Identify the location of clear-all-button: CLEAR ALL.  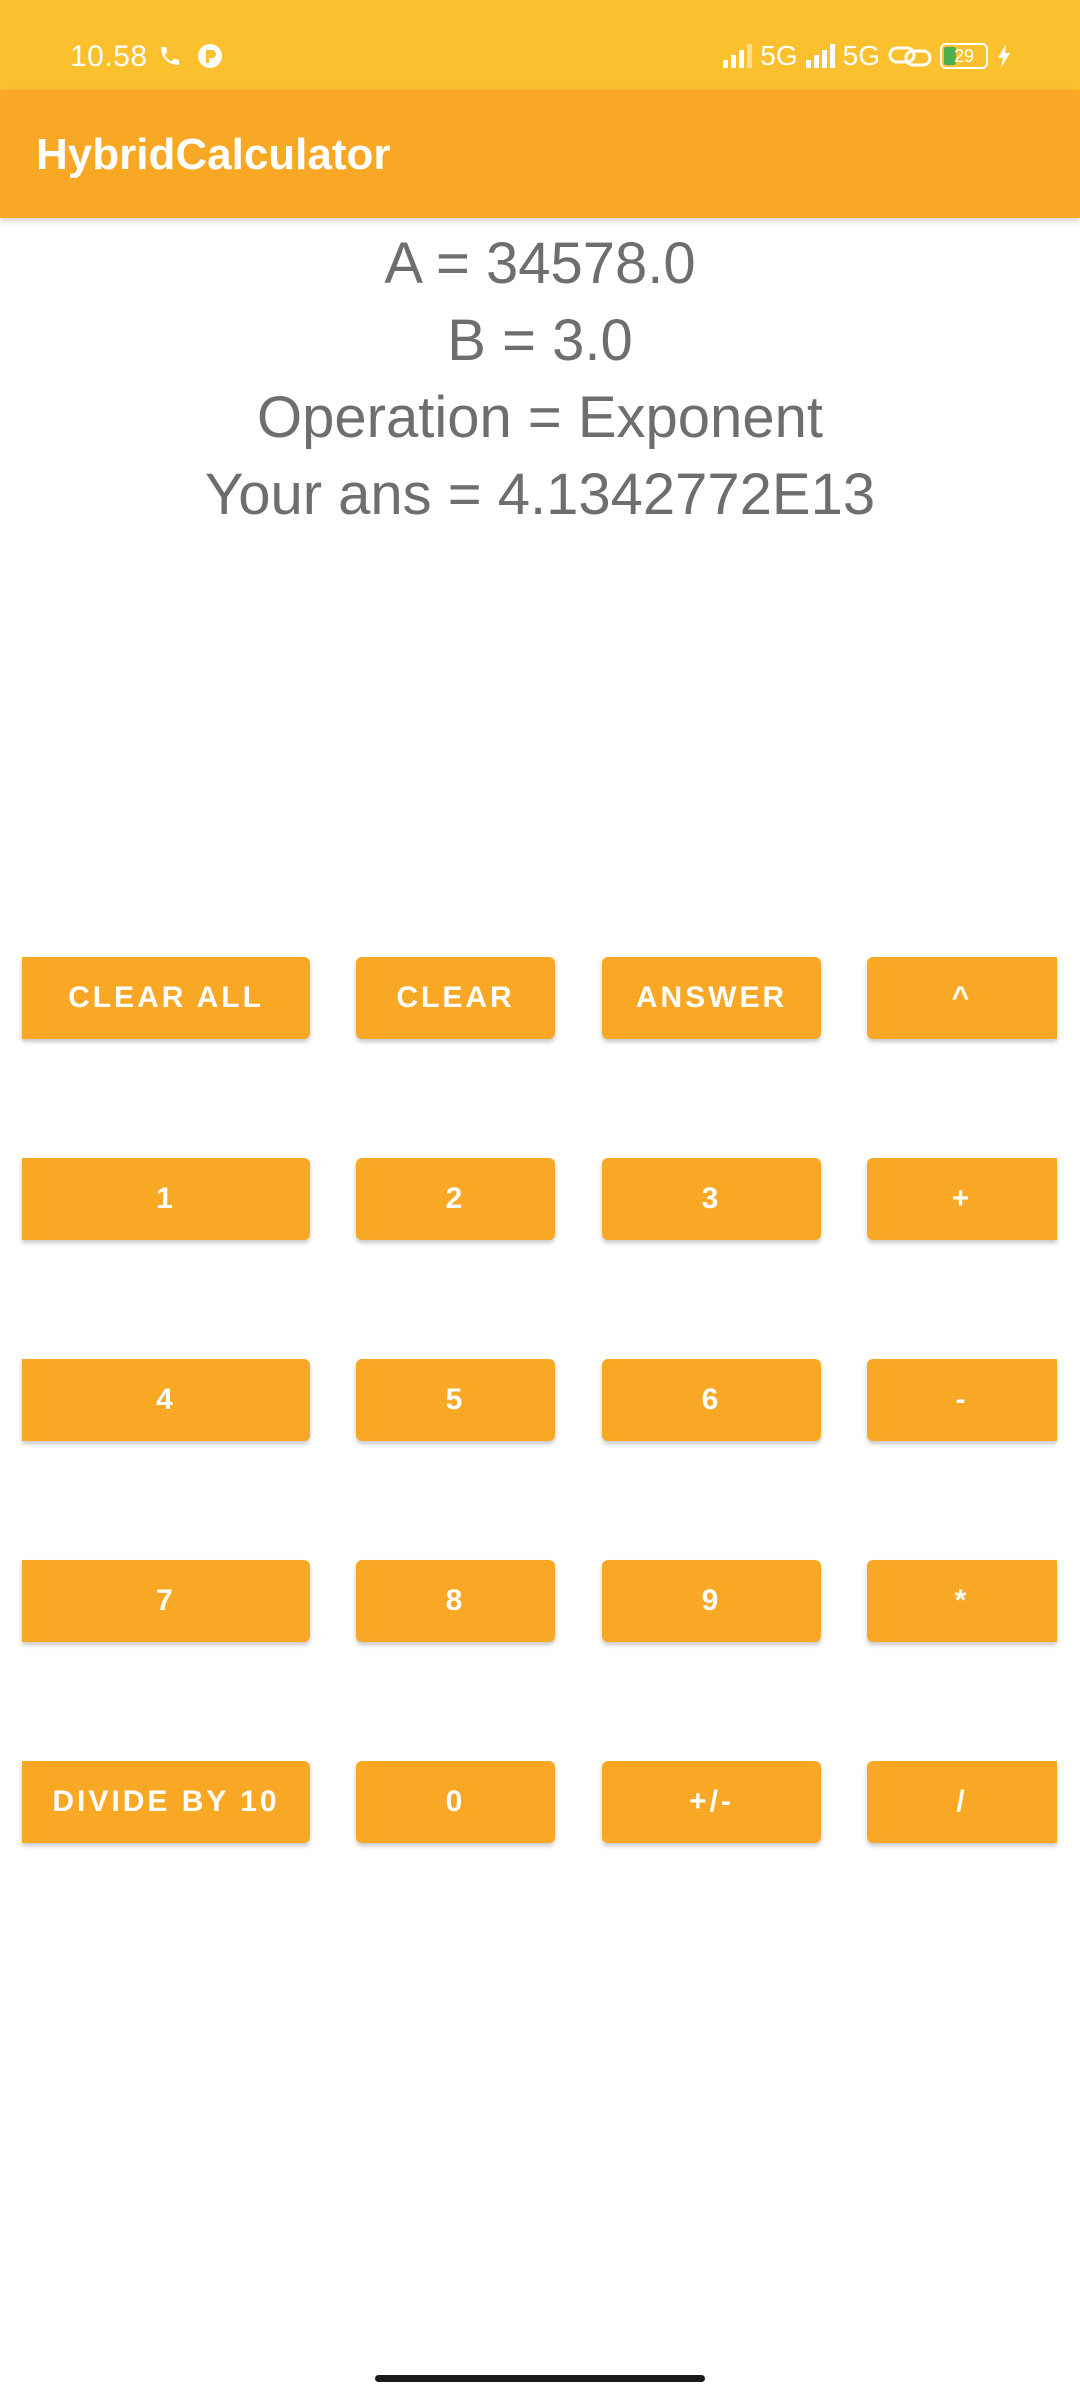
(166, 998).